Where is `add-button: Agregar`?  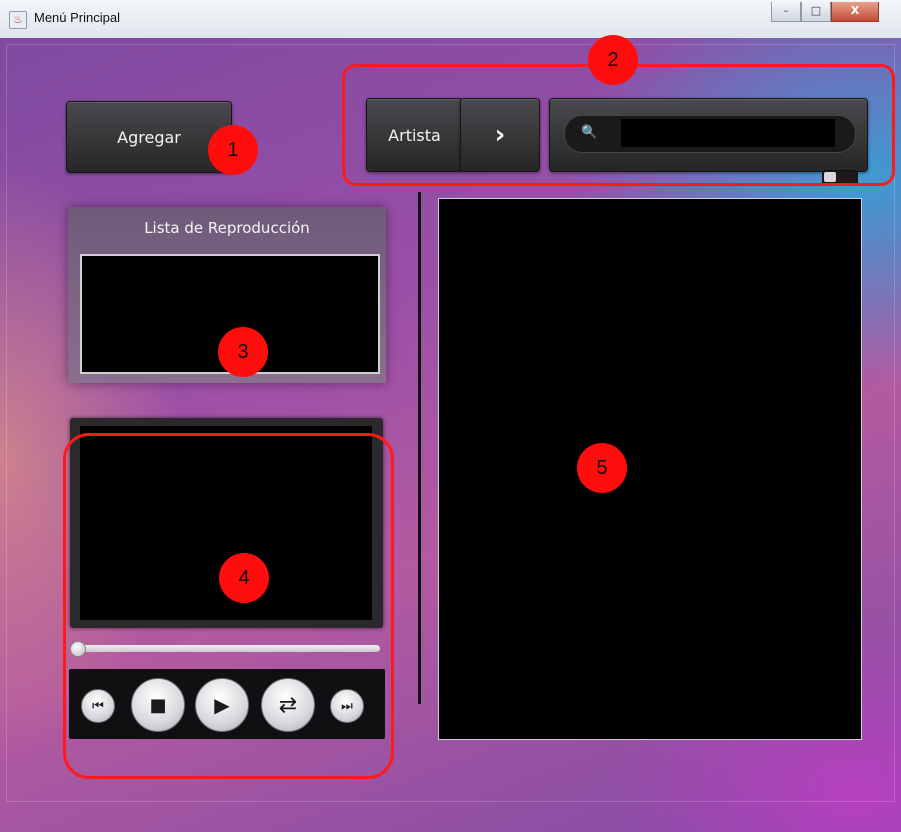 add-button: Agregar is located at coordinates (149, 137).